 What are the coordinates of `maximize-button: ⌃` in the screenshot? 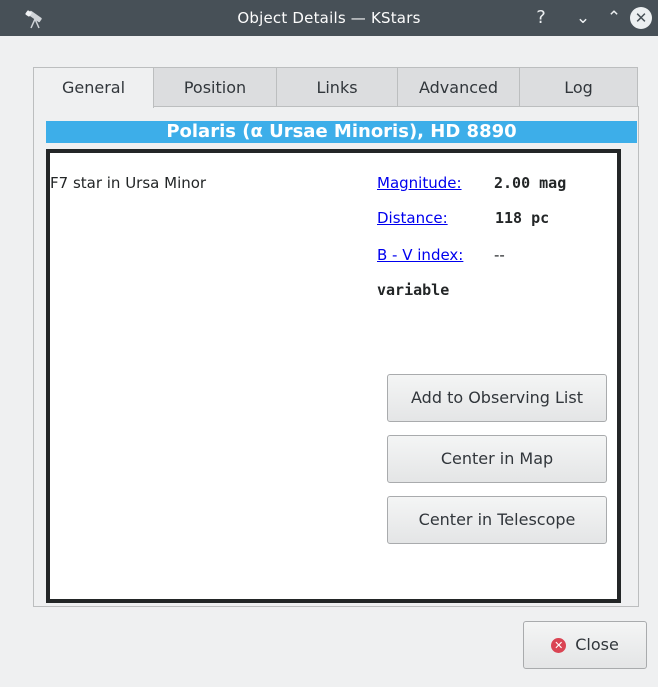 It's located at (614, 18).